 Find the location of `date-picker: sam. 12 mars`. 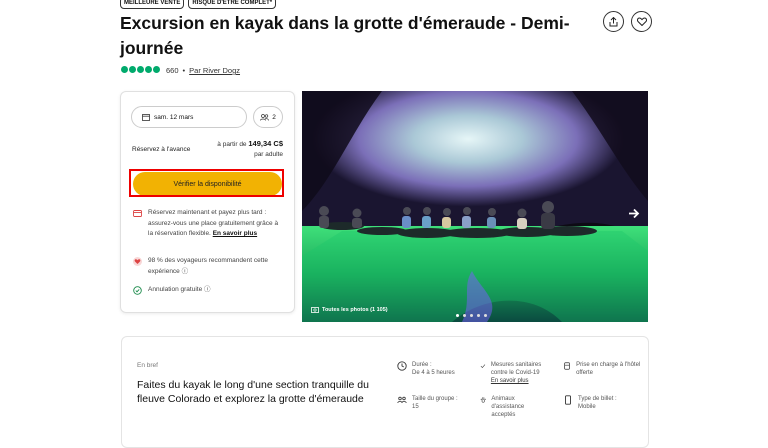

date-picker: sam. 12 mars is located at coordinates (189, 117).